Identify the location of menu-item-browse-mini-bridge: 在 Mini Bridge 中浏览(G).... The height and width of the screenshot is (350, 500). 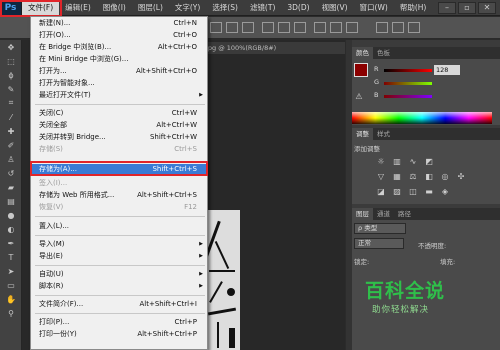
(119, 59).